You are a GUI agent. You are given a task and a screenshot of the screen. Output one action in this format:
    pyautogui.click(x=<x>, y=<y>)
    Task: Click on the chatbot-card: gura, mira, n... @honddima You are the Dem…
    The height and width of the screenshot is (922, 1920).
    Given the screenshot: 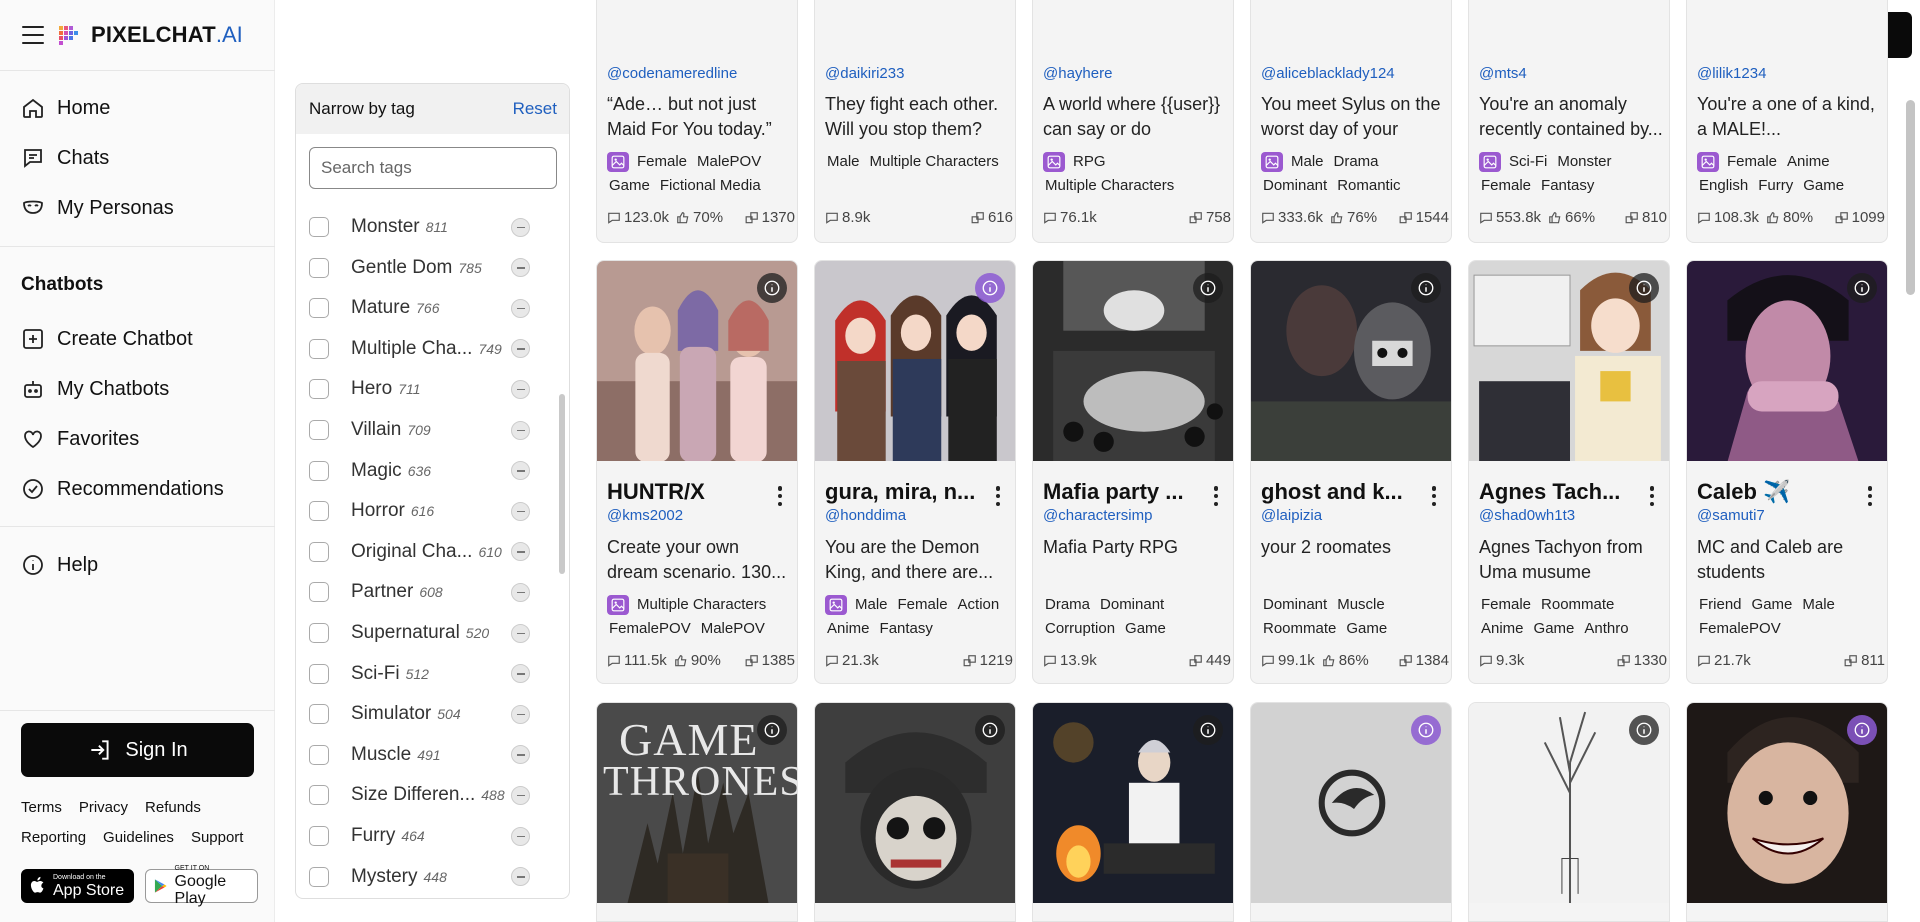 What is the action you would take?
    pyautogui.click(x=915, y=472)
    